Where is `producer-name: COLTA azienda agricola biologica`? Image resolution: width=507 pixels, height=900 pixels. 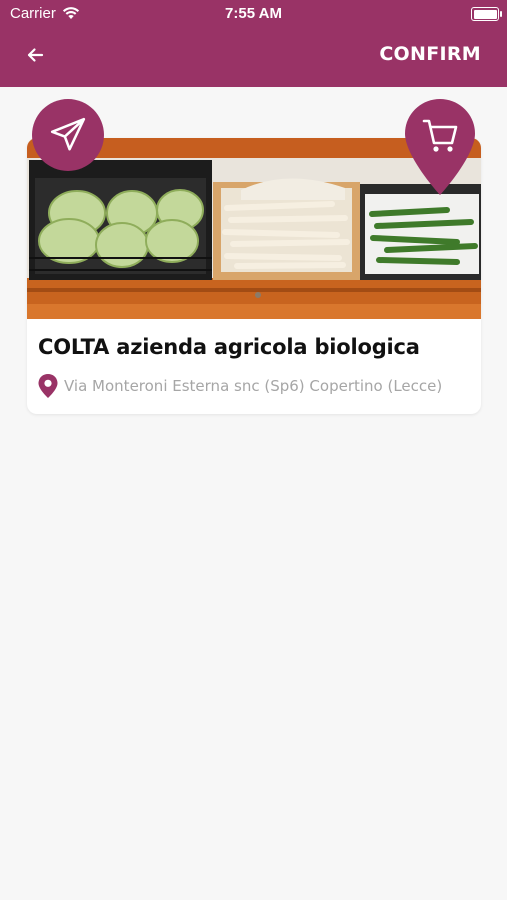
producer-name: COLTA azienda agricola biologica is located at coordinates (229, 347).